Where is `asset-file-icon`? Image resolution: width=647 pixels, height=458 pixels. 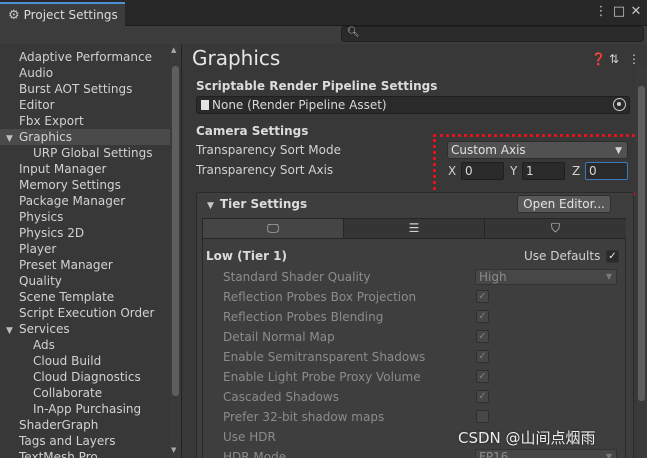 asset-file-icon is located at coordinates (205, 105).